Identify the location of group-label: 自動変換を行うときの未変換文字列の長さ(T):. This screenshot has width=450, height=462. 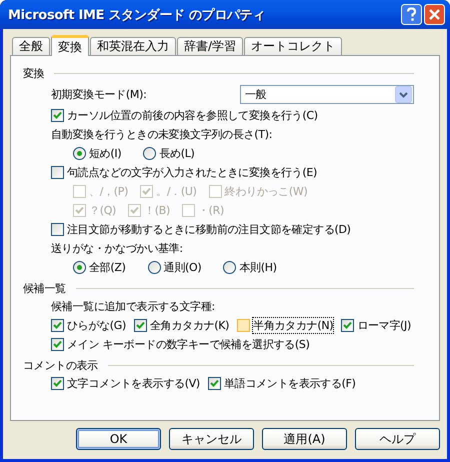
(161, 134).